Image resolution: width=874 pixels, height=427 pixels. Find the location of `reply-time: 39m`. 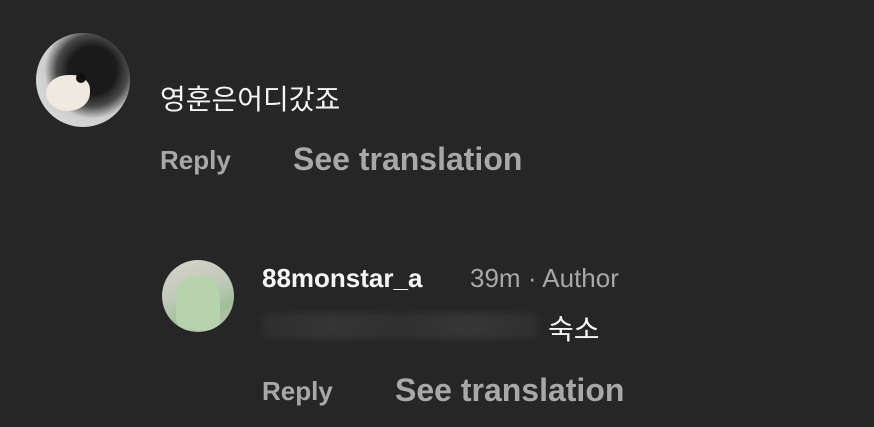

reply-time: 39m is located at coordinates (495, 278).